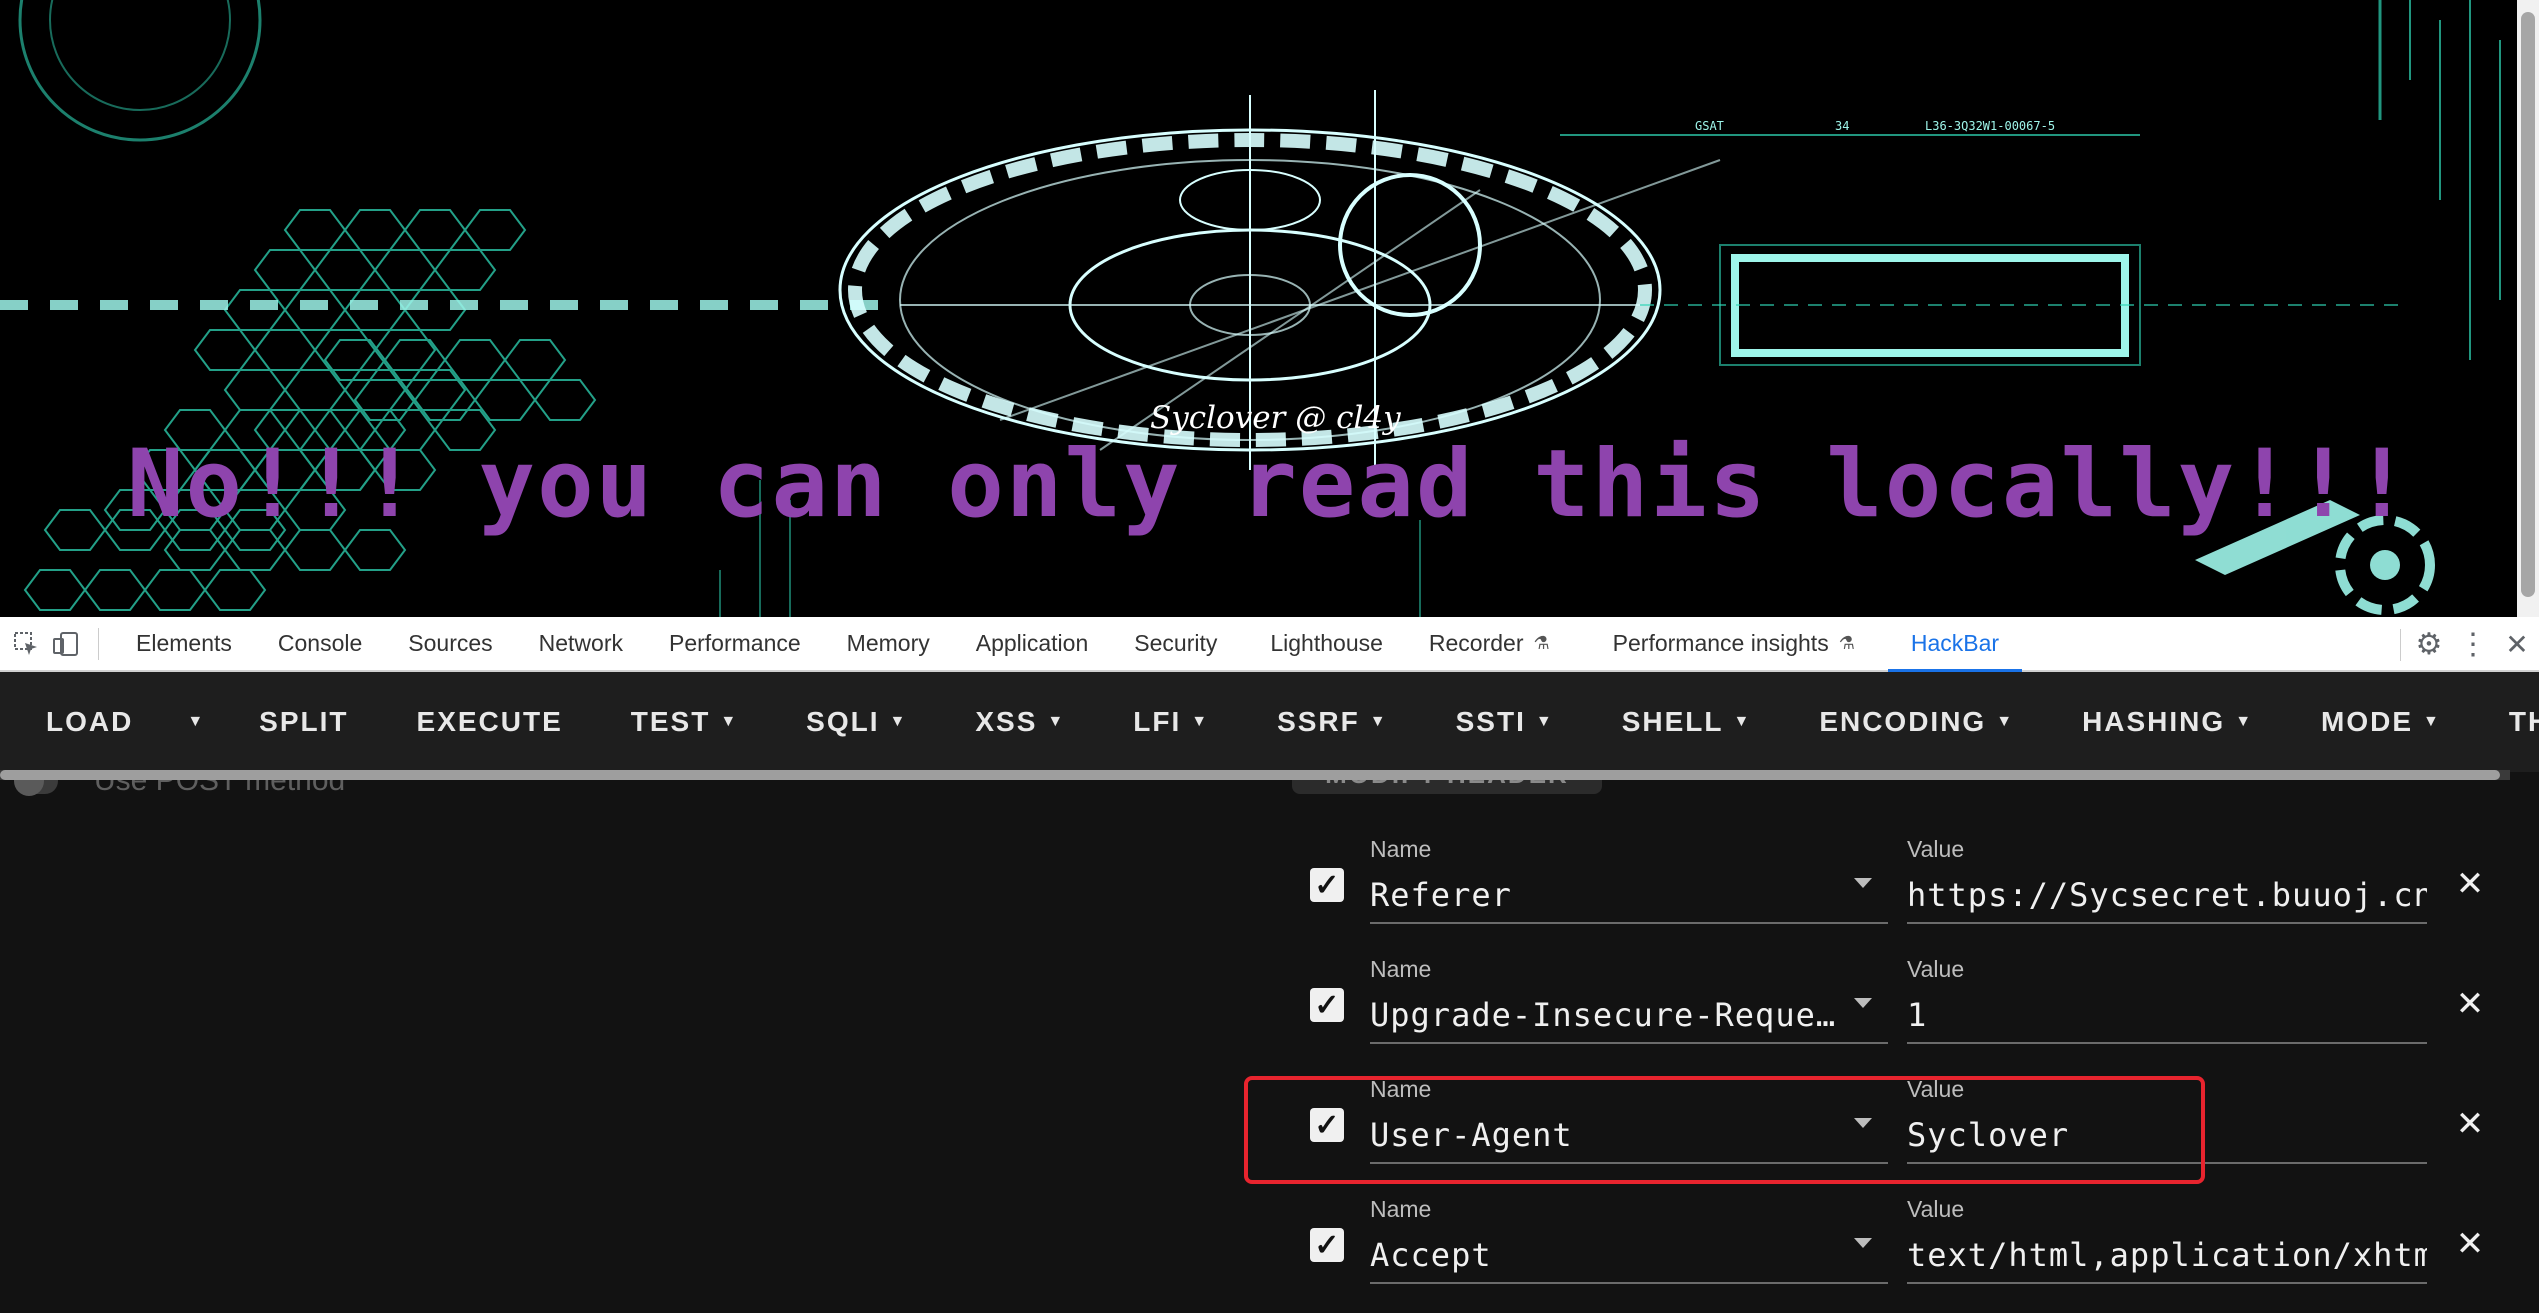  Describe the element at coordinates (490, 722) in the screenshot. I see `execute-button: EXECUTE` at that location.